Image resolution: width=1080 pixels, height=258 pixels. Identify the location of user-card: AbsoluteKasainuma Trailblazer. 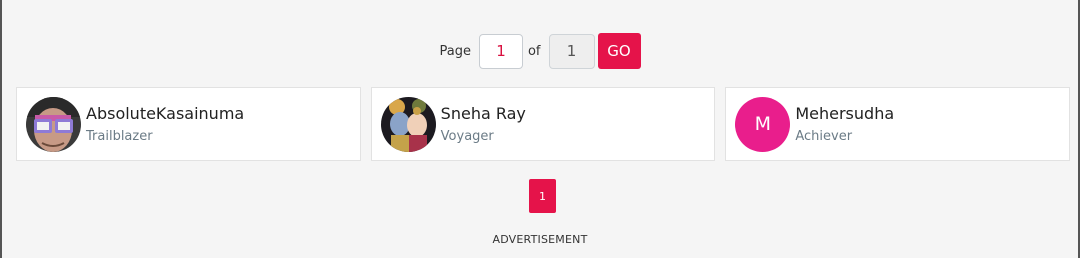
(188, 124).